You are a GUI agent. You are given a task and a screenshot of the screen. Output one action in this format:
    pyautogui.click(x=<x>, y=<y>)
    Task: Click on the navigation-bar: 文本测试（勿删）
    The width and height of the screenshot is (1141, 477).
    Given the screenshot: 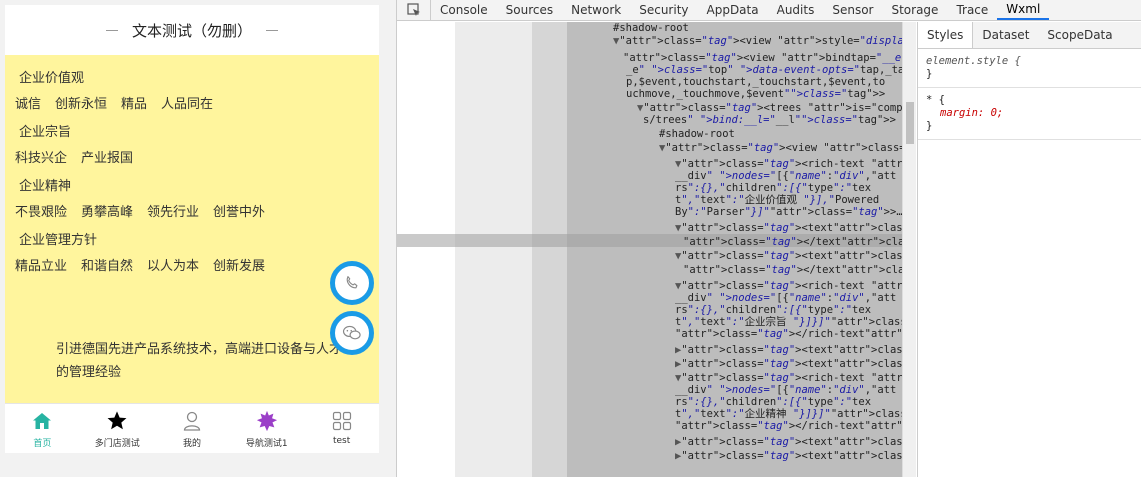 What is the action you would take?
    pyautogui.click(x=192, y=30)
    